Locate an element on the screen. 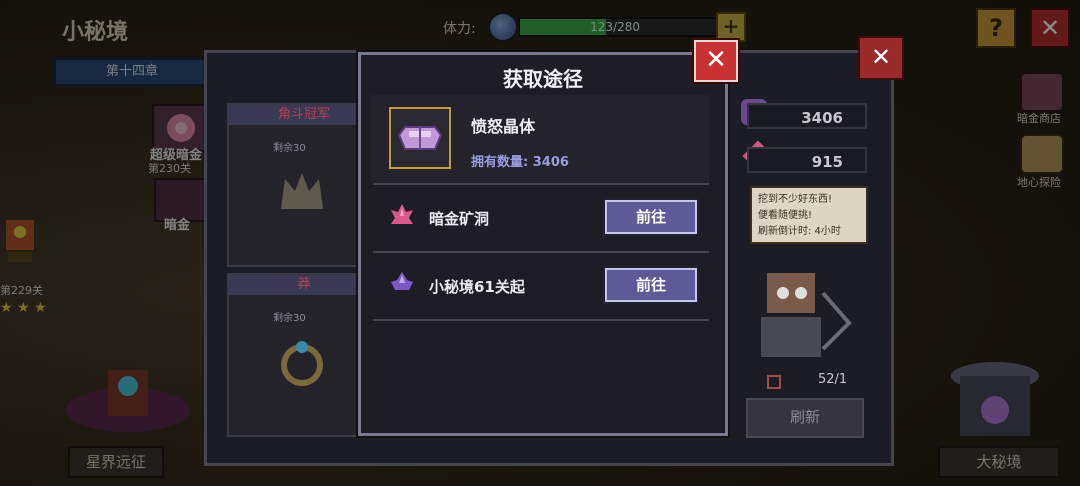 This screenshot has width=1080, height=486. shop-card-title: 角斗冠军 is located at coordinates (304, 115).